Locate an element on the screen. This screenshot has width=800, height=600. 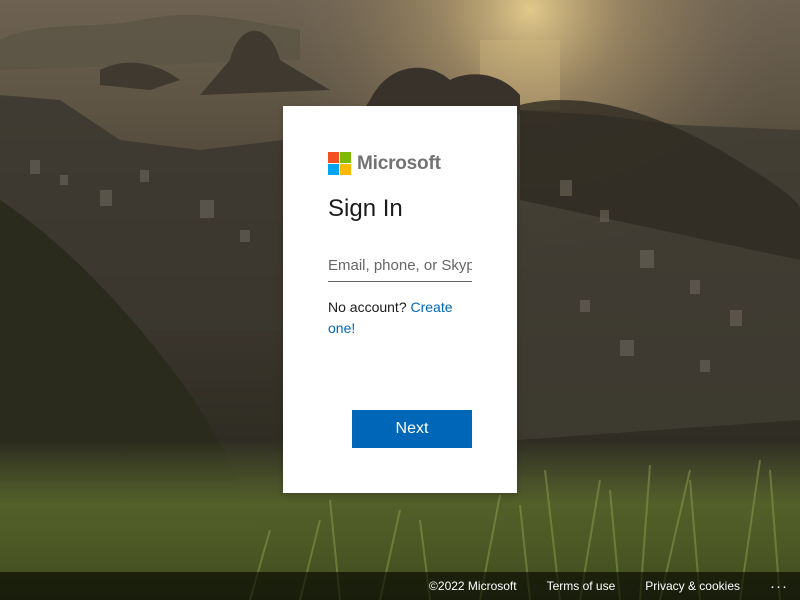
more-options-icon: ··· is located at coordinates (779, 586).